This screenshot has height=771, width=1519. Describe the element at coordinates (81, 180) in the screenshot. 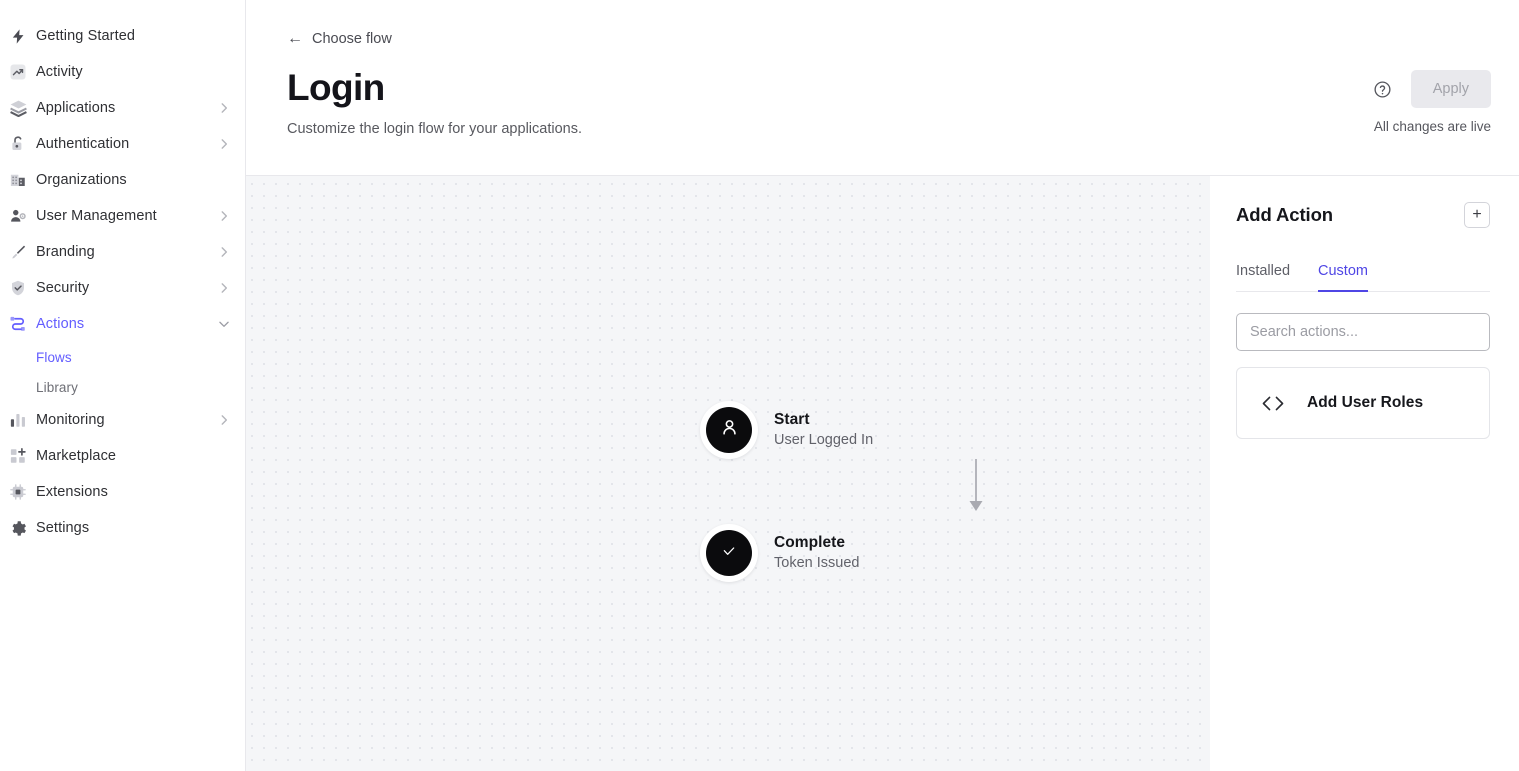

I see `sidebar-item-label: Organizations` at that location.